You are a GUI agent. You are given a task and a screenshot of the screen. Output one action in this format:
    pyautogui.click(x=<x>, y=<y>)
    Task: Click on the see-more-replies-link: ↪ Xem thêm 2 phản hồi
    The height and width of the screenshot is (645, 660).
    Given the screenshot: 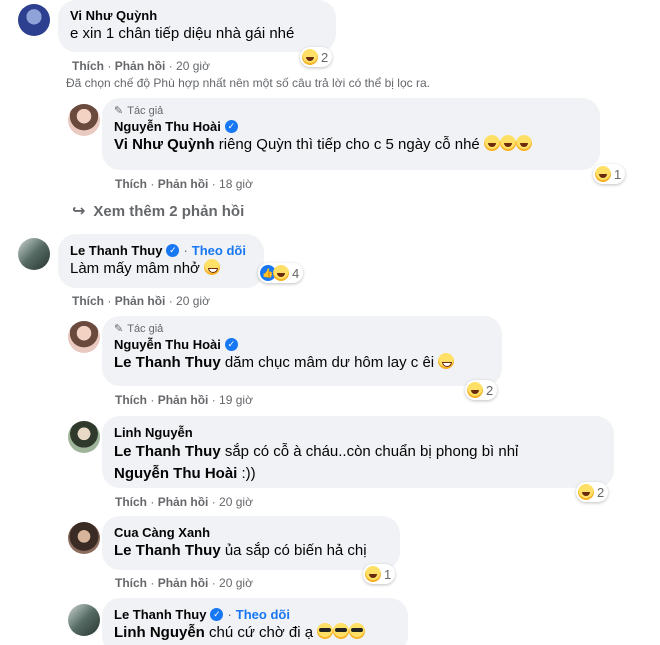 What is the action you would take?
    pyautogui.click(x=158, y=211)
    